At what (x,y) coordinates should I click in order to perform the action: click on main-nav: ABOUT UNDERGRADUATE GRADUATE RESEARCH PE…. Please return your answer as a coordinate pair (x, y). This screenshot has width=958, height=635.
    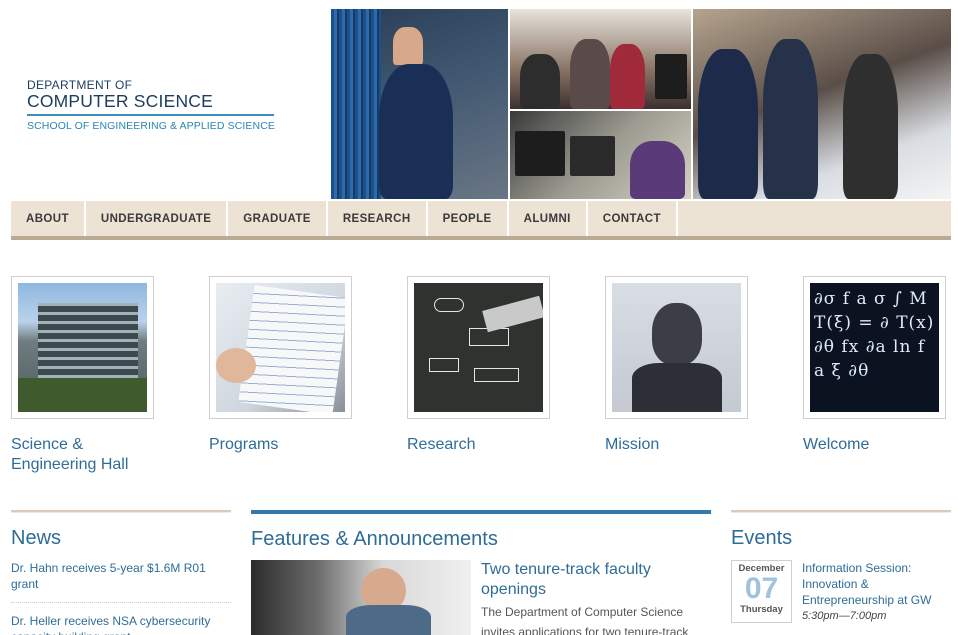
    Looking at the image, I should click on (481, 220).